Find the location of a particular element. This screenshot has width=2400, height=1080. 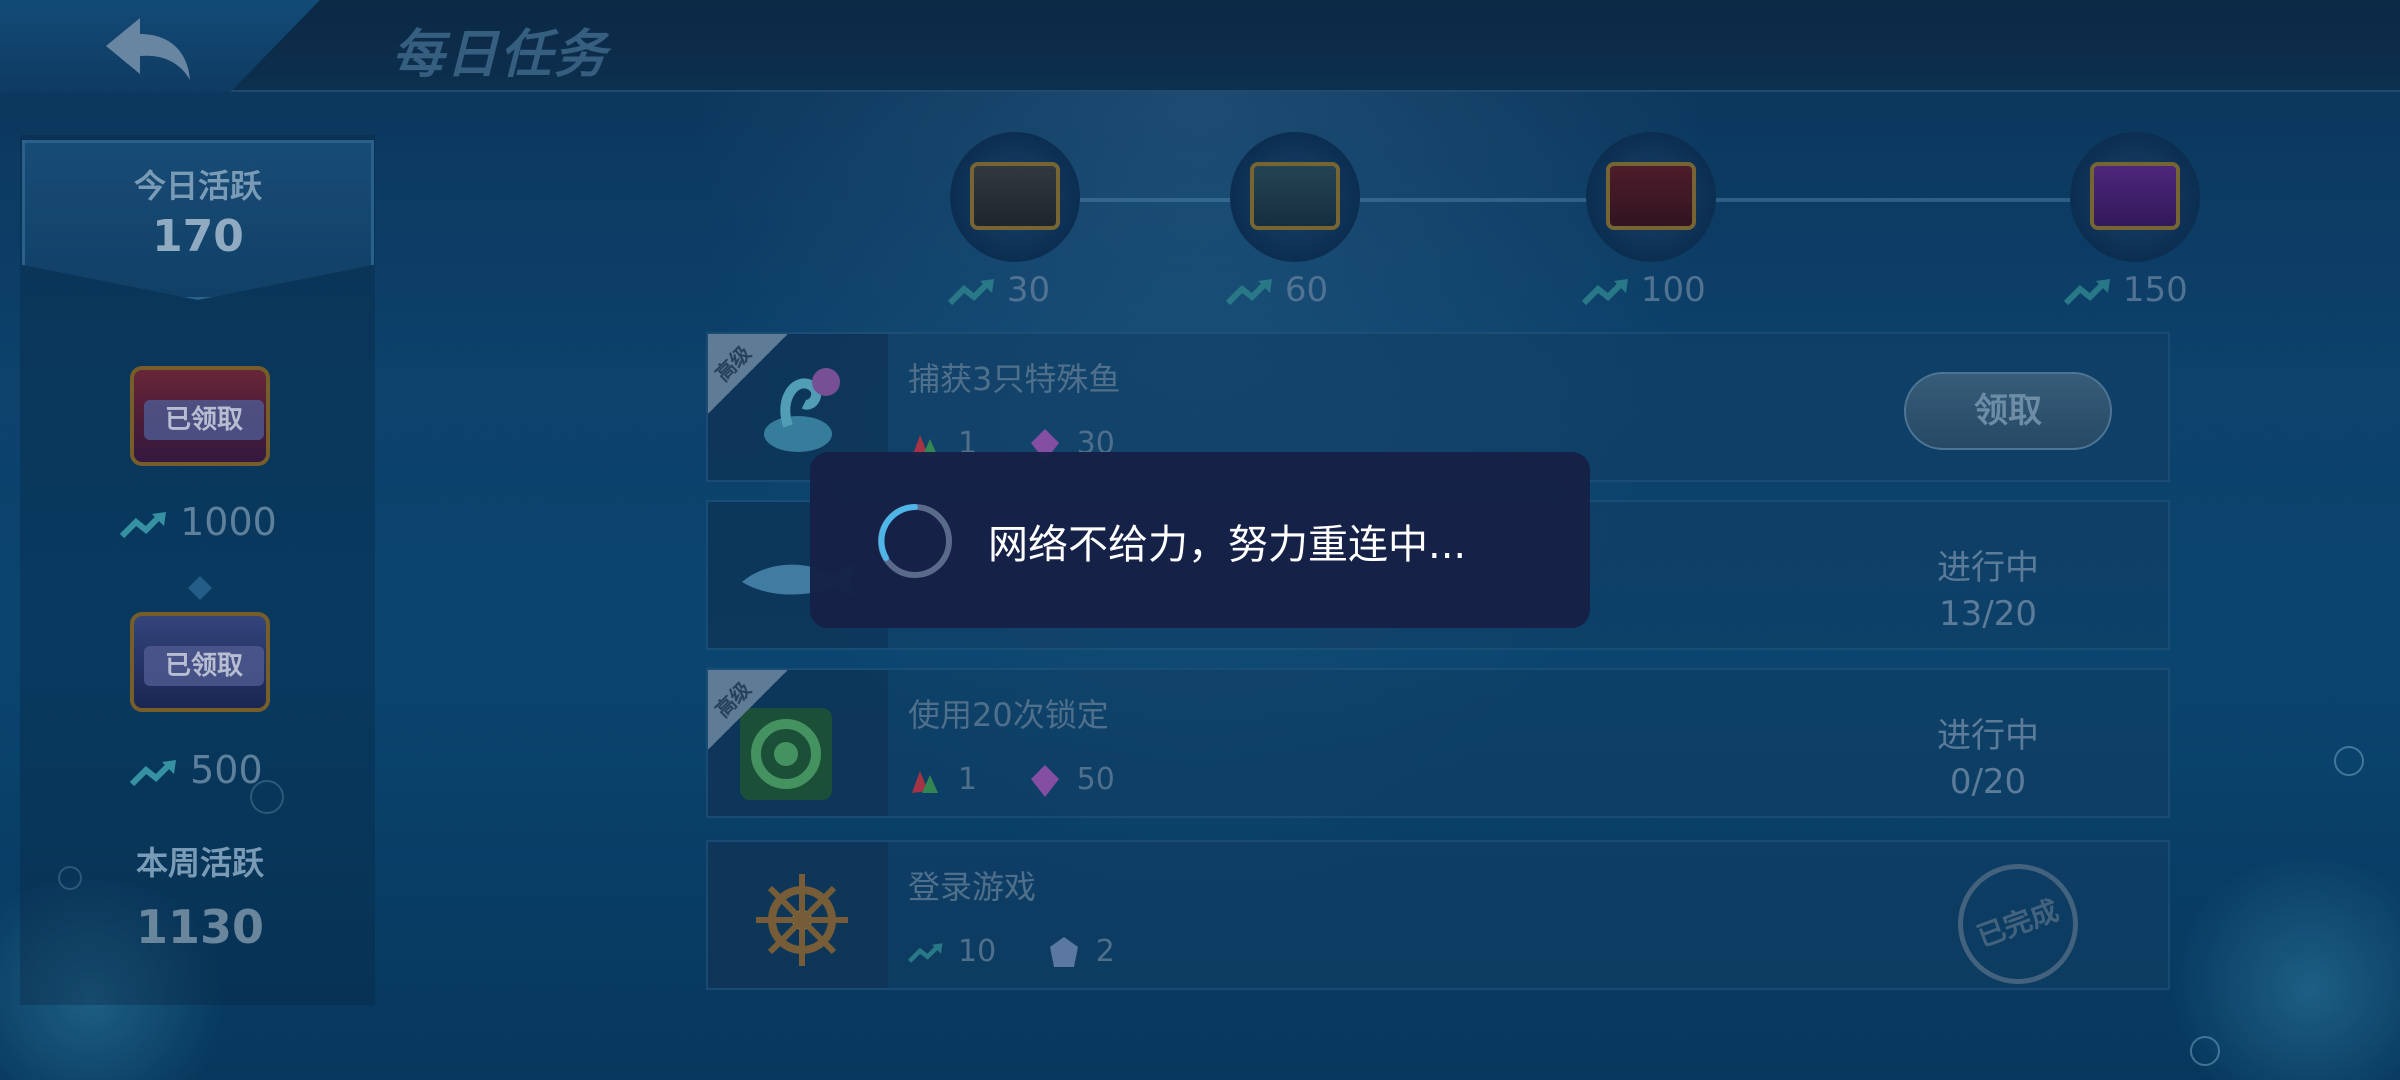

loading-spinner-icon is located at coordinates (915, 541).